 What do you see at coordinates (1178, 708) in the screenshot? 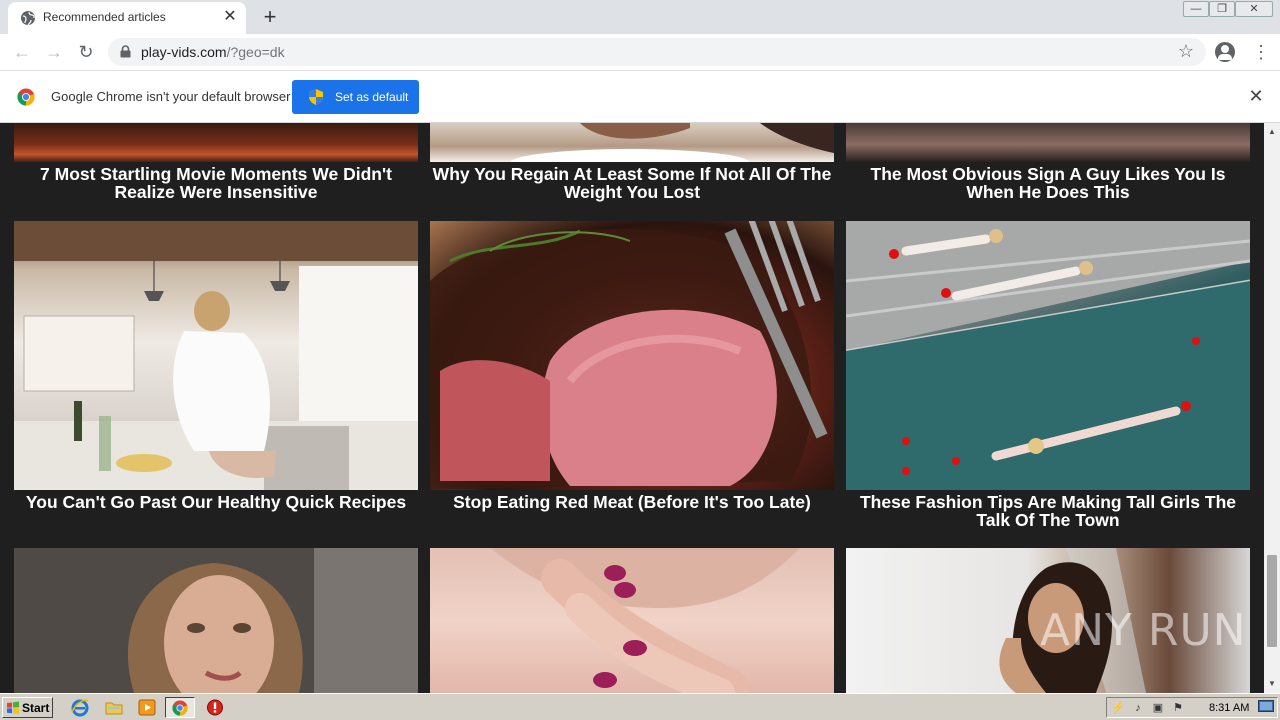
I see `flag-icon: ⚑` at bounding box center [1178, 708].